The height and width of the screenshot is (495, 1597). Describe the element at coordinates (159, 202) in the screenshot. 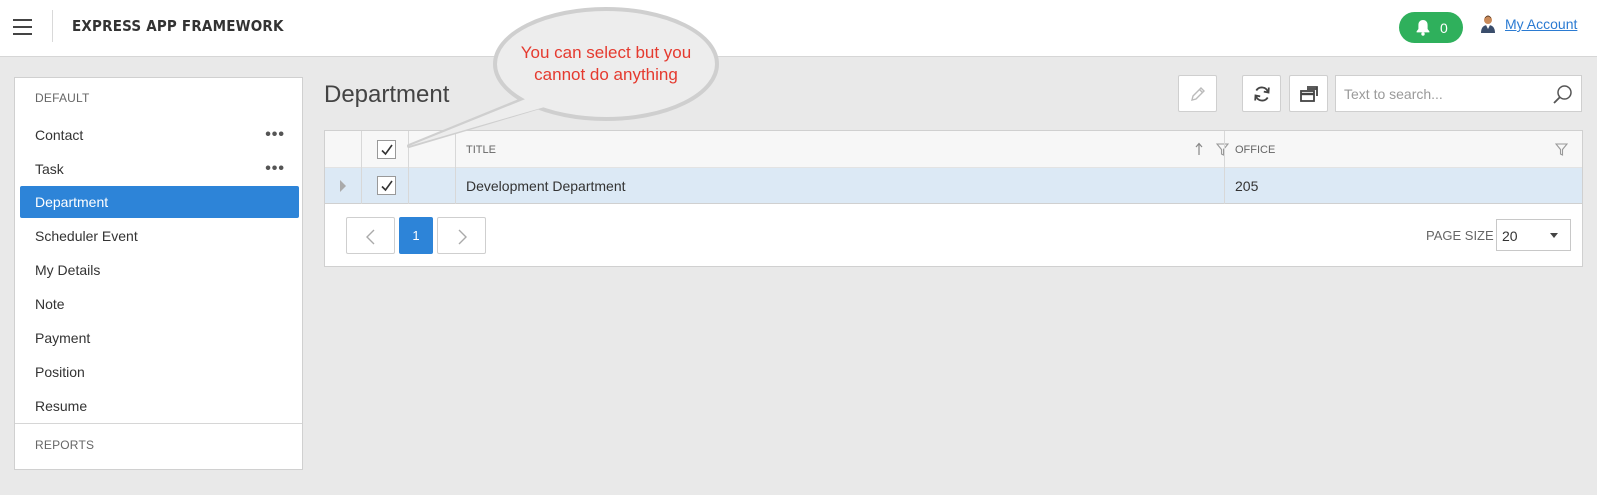

I see `sidebar-item-department: Department` at that location.